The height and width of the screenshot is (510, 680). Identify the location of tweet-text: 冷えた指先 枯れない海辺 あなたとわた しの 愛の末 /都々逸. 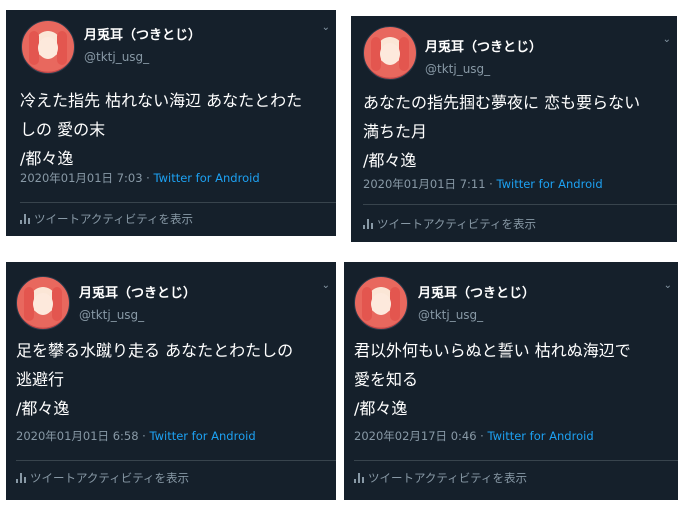
(178, 129).